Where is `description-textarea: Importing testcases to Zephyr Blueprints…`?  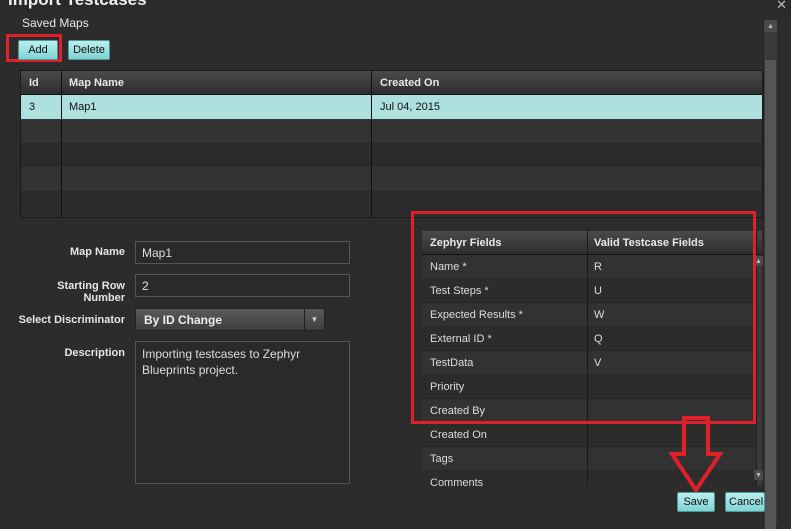 description-textarea: Importing testcases to Zephyr Blueprints… is located at coordinates (242, 412).